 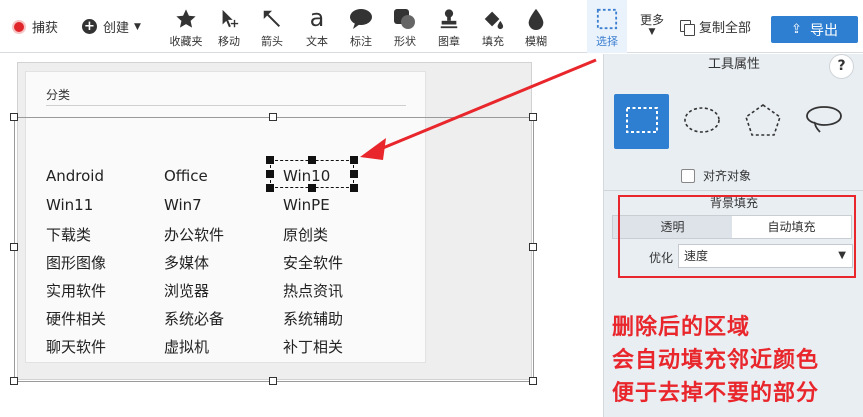 I want to click on annotation-line: 便于去掉不要的部分, so click(x=716, y=393).